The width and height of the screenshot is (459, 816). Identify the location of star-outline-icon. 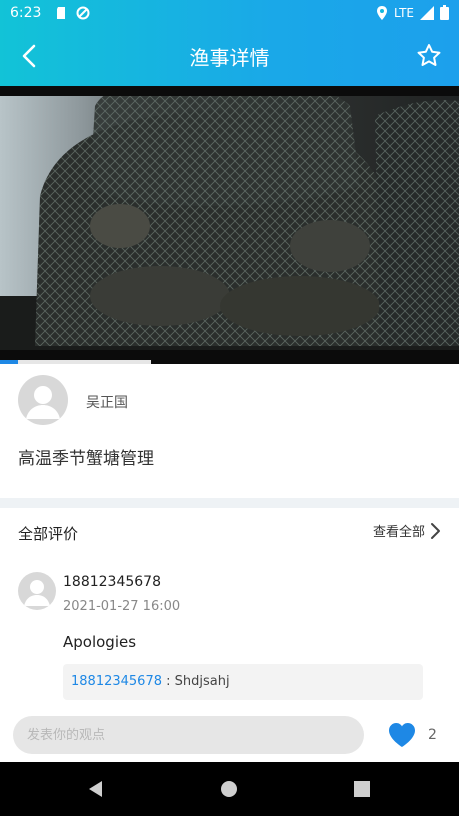
(429, 55).